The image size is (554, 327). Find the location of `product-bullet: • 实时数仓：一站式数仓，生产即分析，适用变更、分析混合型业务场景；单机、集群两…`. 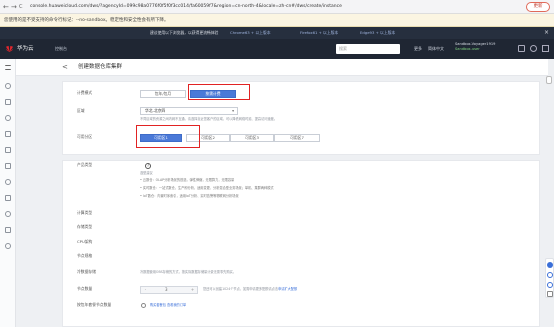

product-bullet: • 实时数仓：一站式数仓，生产即分析，适用变更、分析混合型业务场景；单机、集群两… is located at coordinates (207, 188).